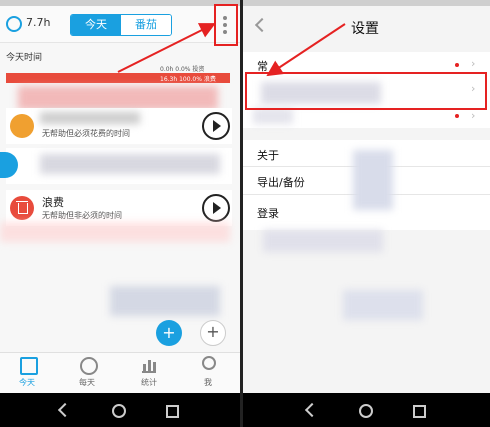 The width and height of the screenshot is (490, 427). I want to click on arrow-to-menu, so click(166, 48).